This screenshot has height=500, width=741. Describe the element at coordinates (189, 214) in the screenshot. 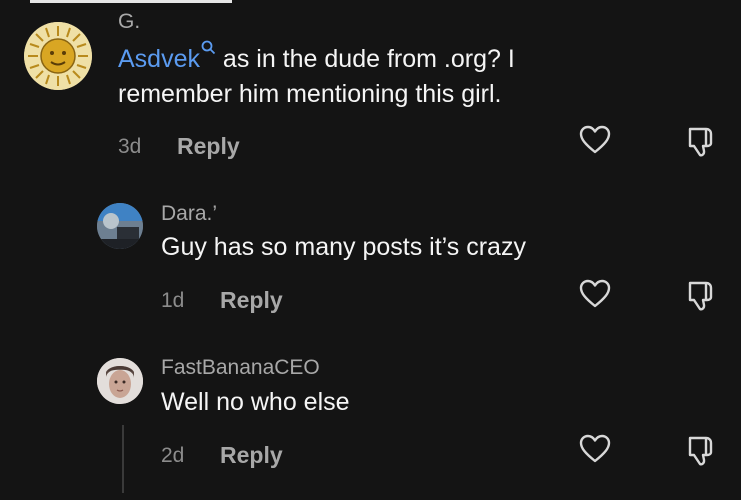

I see `comment-username: Dara.’` at that location.